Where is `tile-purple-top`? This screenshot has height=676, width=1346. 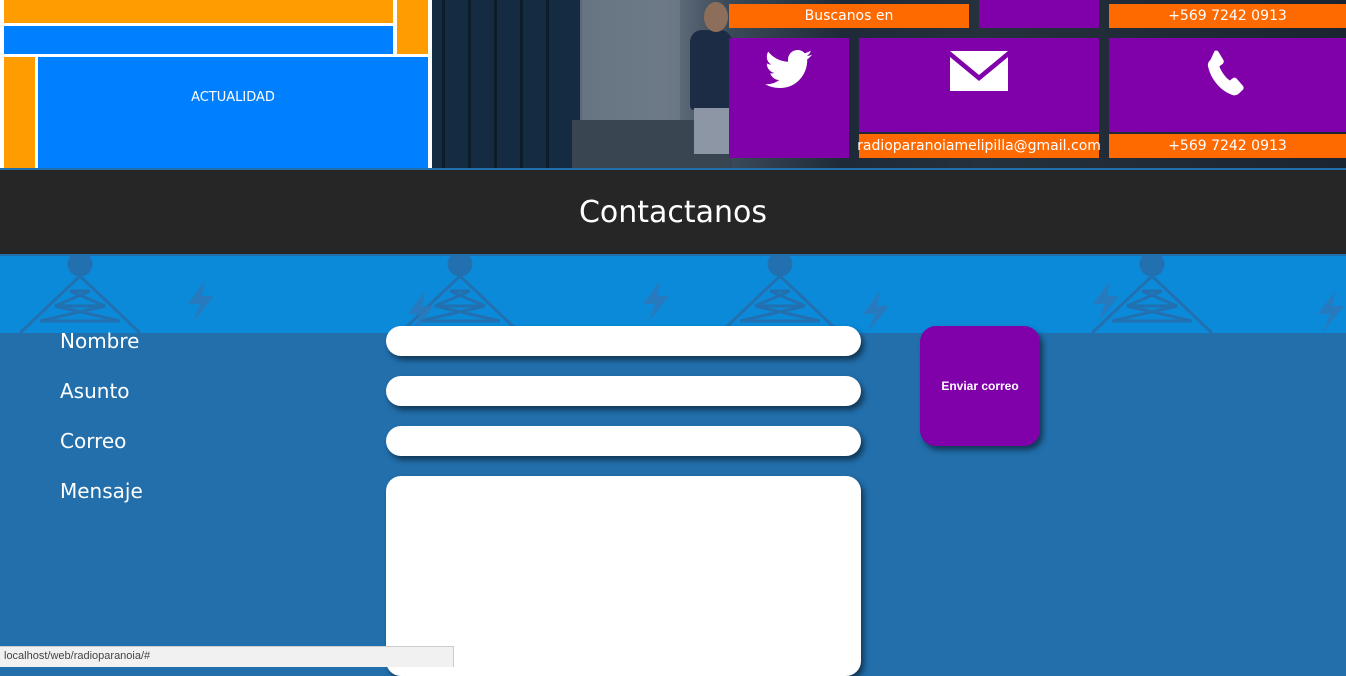
tile-purple-top is located at coordinates (1039, 14).